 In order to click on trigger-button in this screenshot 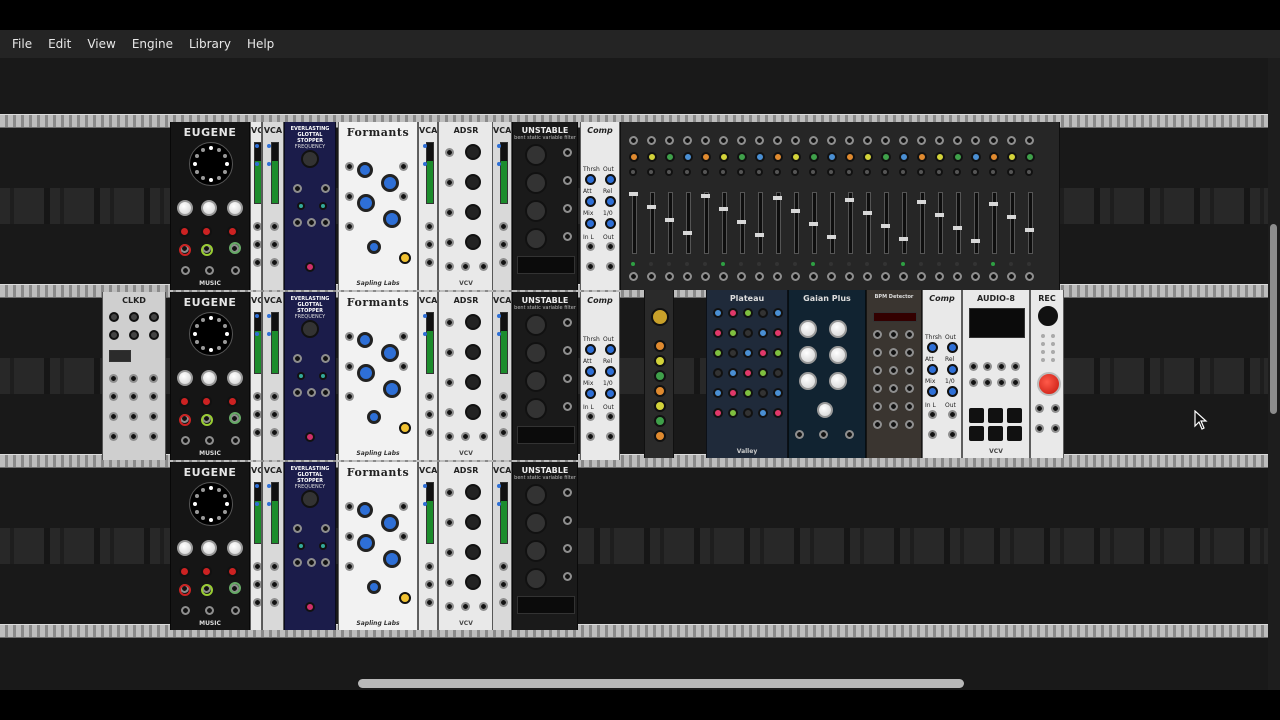, I will do `click(310, 607)`.